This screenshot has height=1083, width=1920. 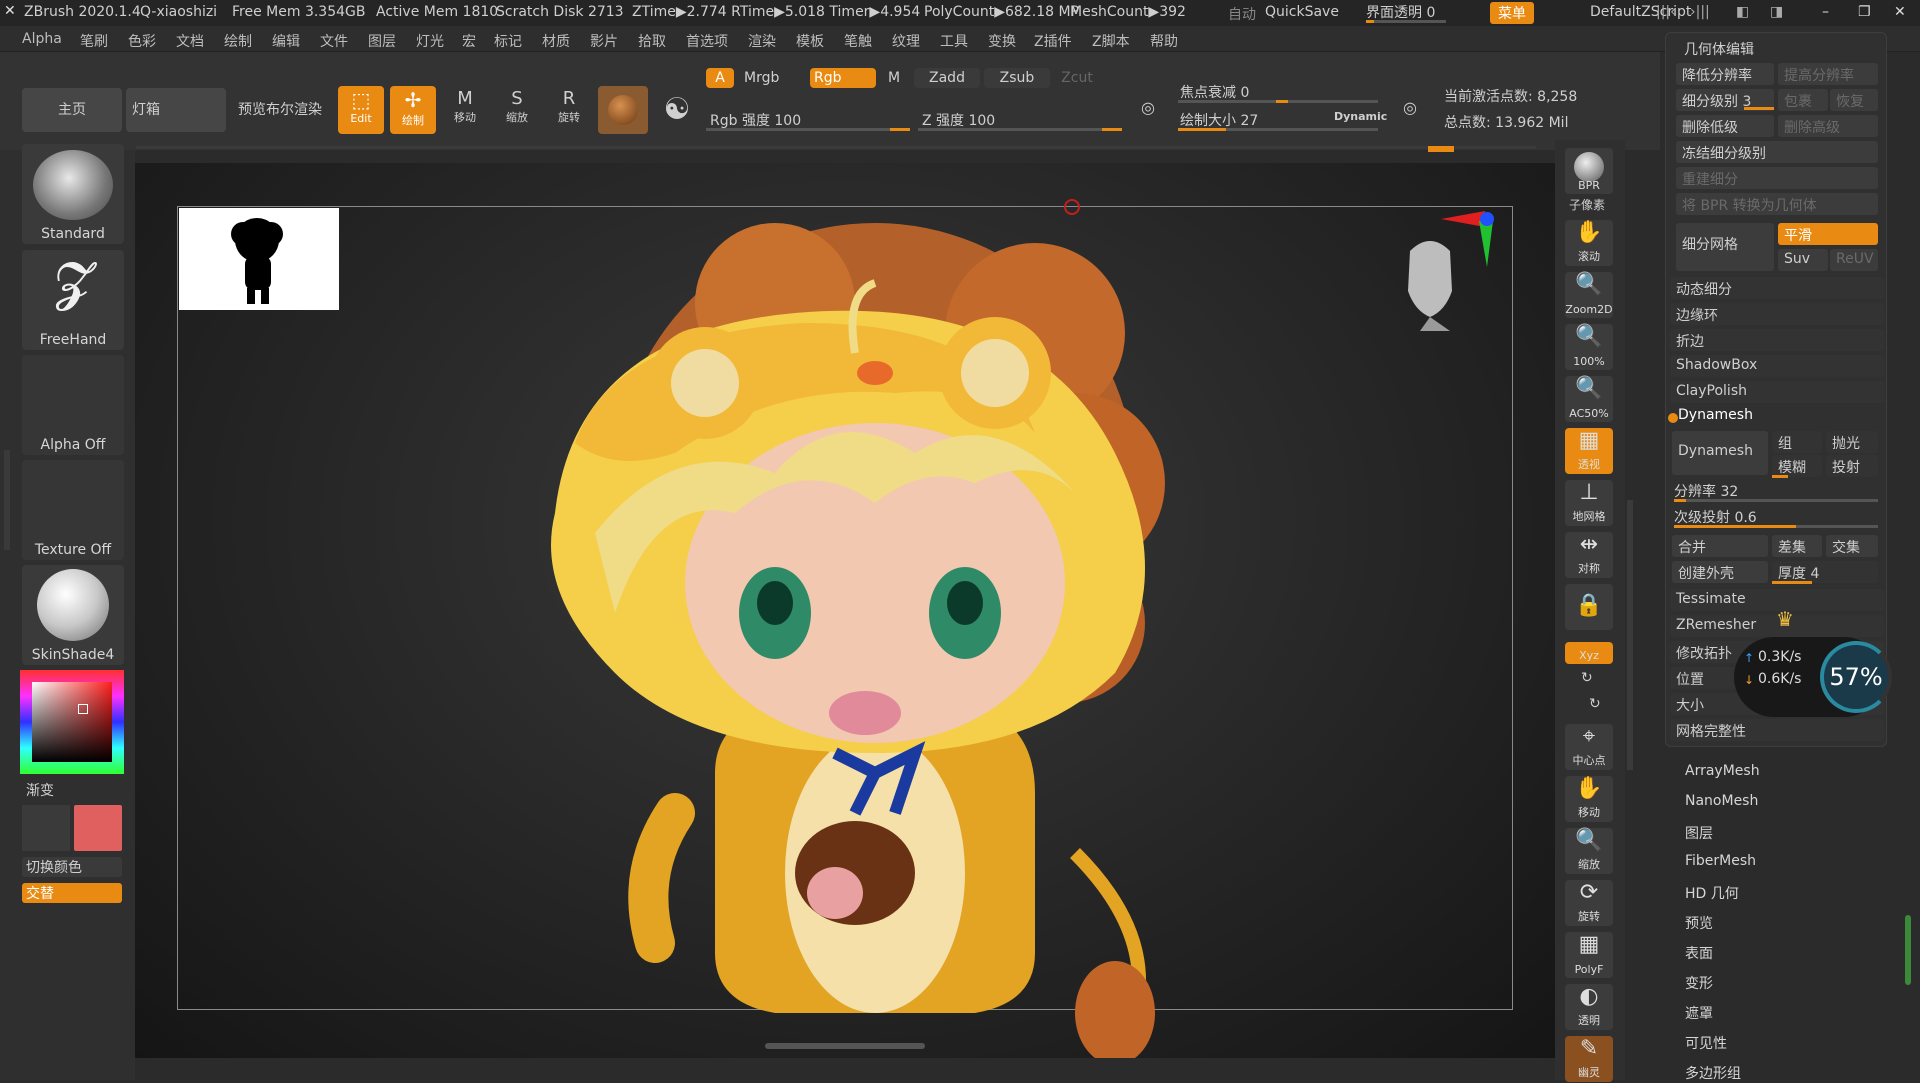 I want to click on draw-button: ✢ 绘制, so click(x=413, y=110).